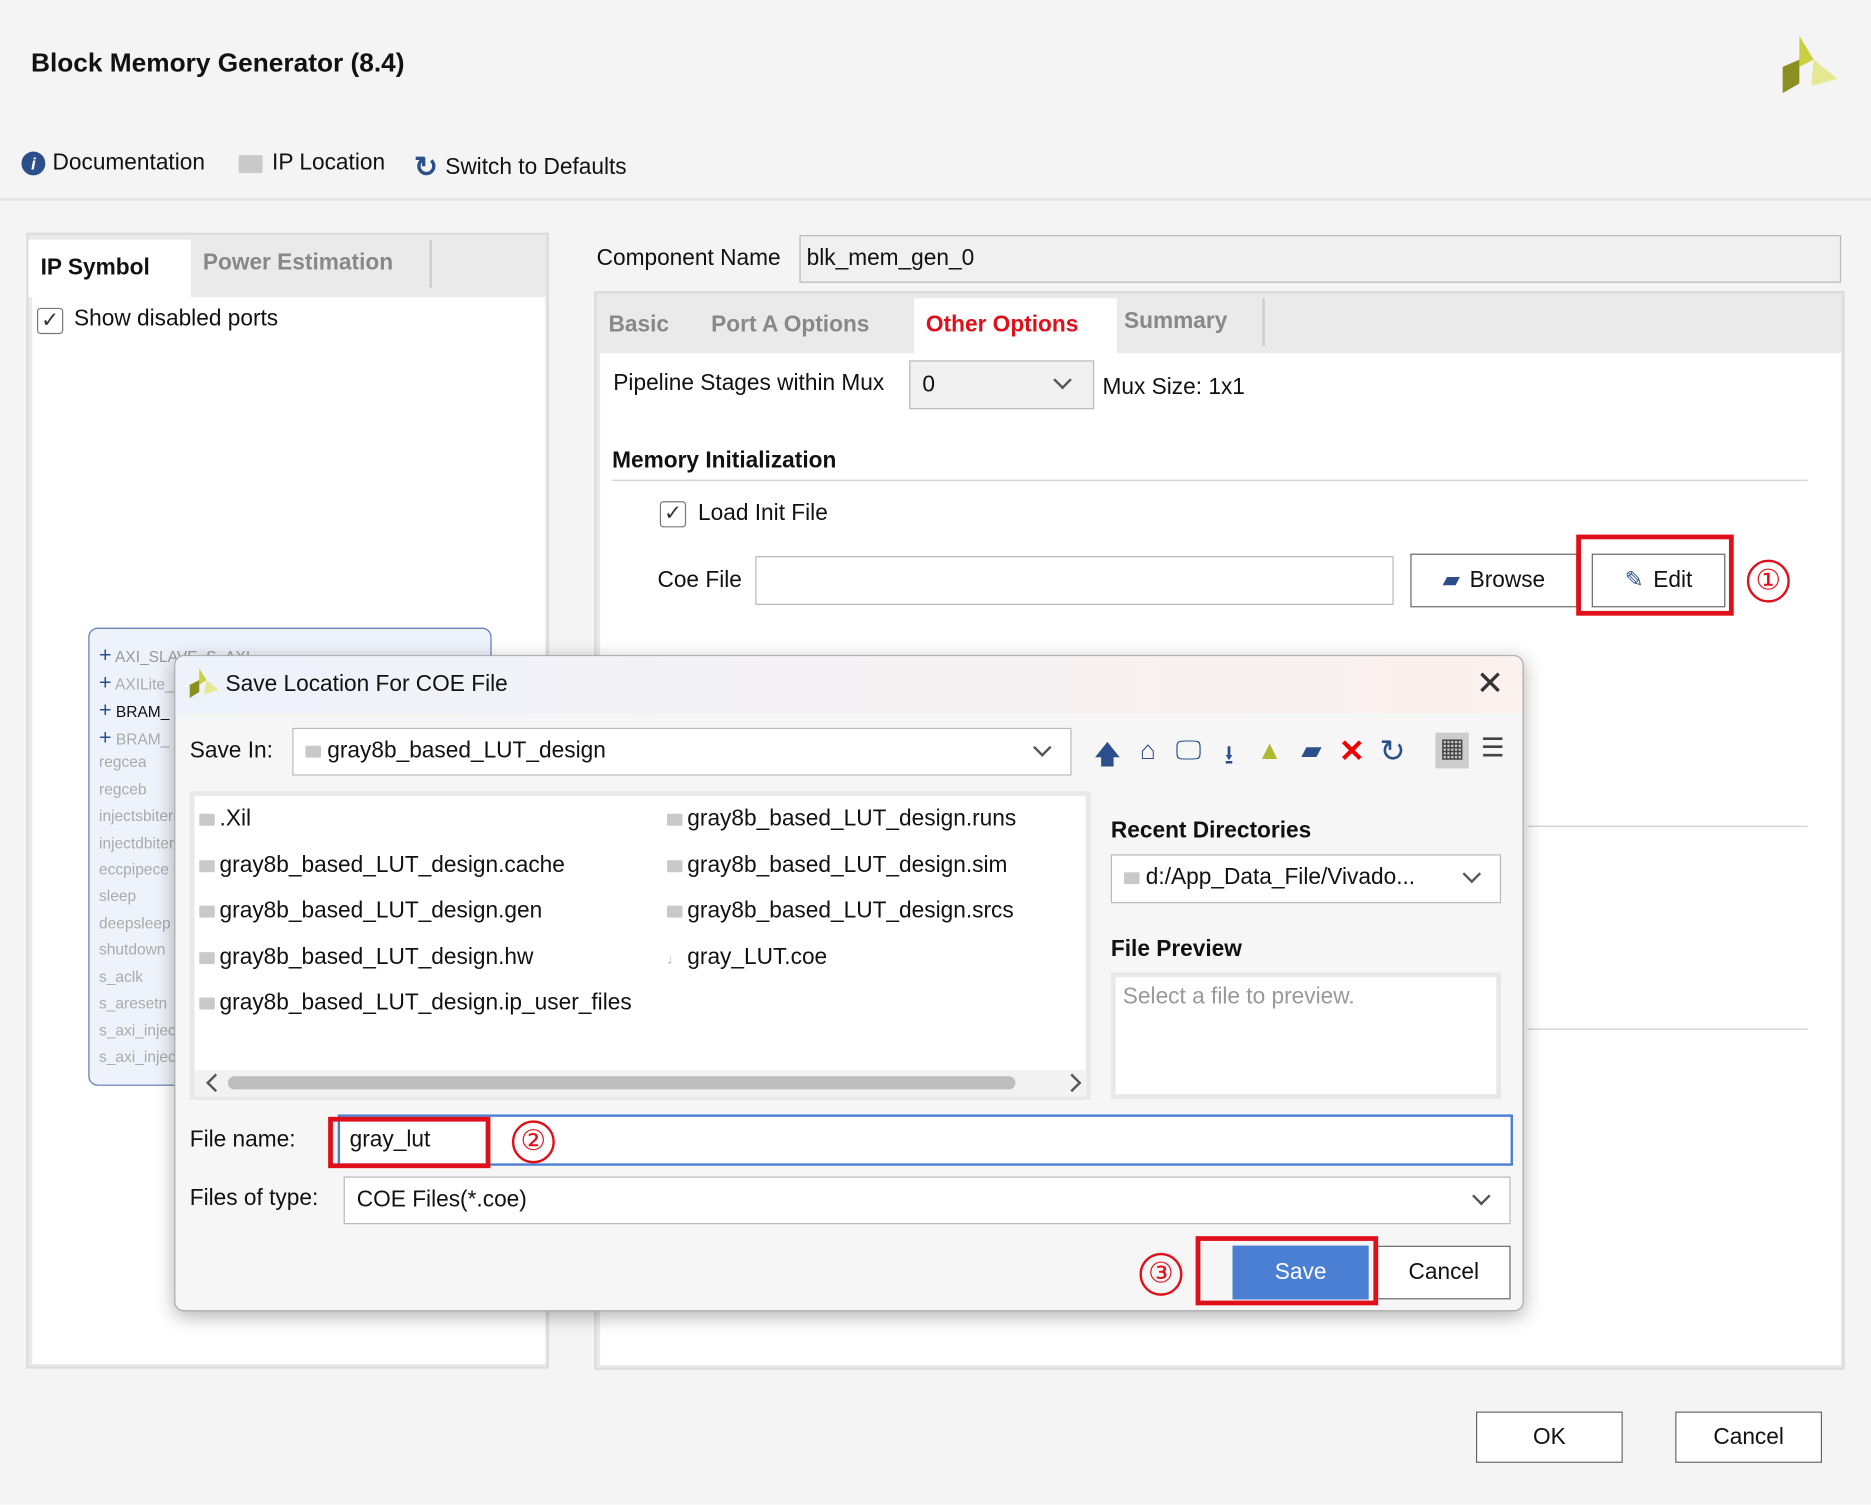 The height and width of the screenshot is (1505, 1871). I want to click on port: s_aresetn, so click(133, 1002).